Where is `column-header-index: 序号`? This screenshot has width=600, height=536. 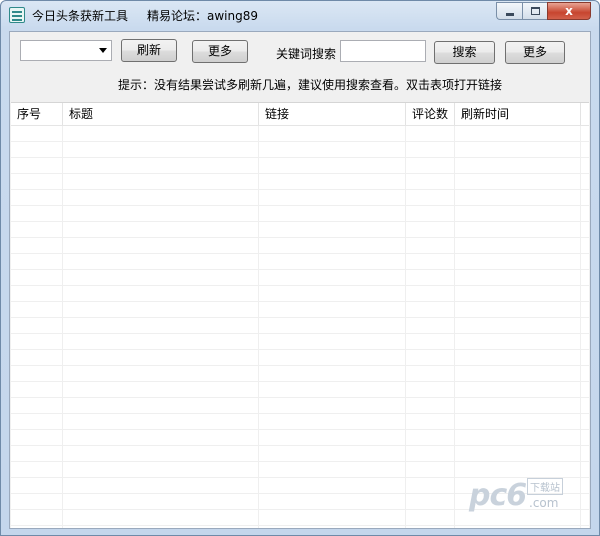 column-header-index: 序号 is located at coordinates (37, 114).